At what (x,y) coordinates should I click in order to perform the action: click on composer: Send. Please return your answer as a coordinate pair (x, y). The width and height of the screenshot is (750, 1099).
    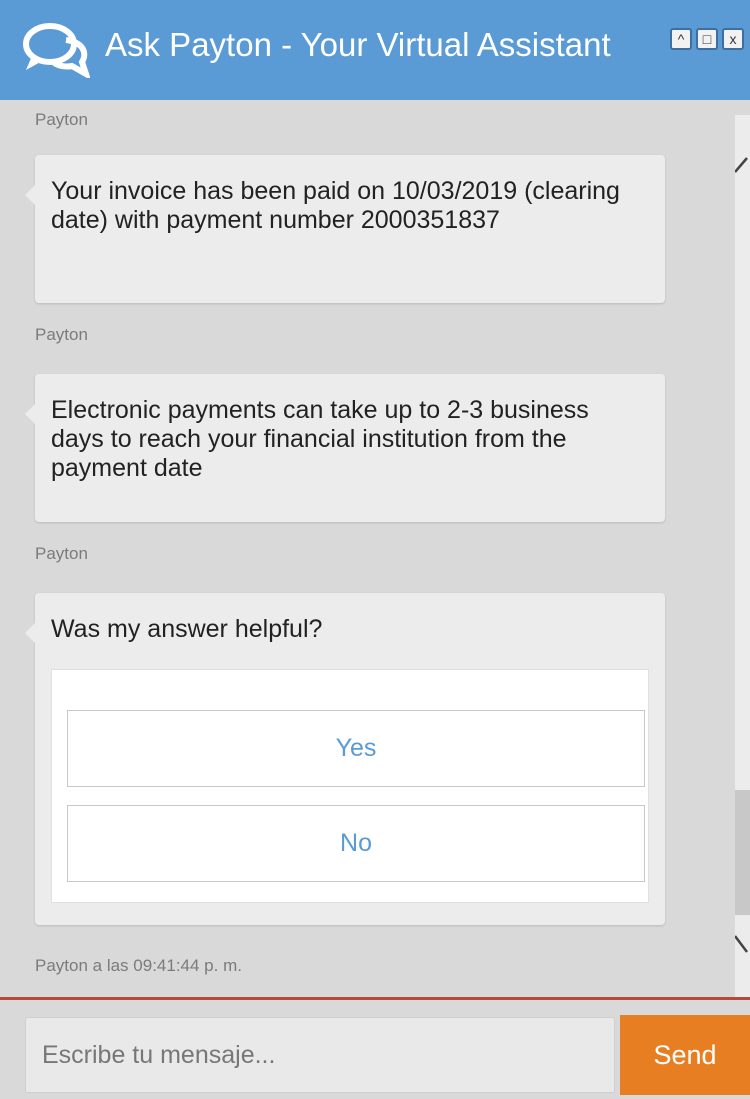
    Looking at the image, I should click on (375, 1049).